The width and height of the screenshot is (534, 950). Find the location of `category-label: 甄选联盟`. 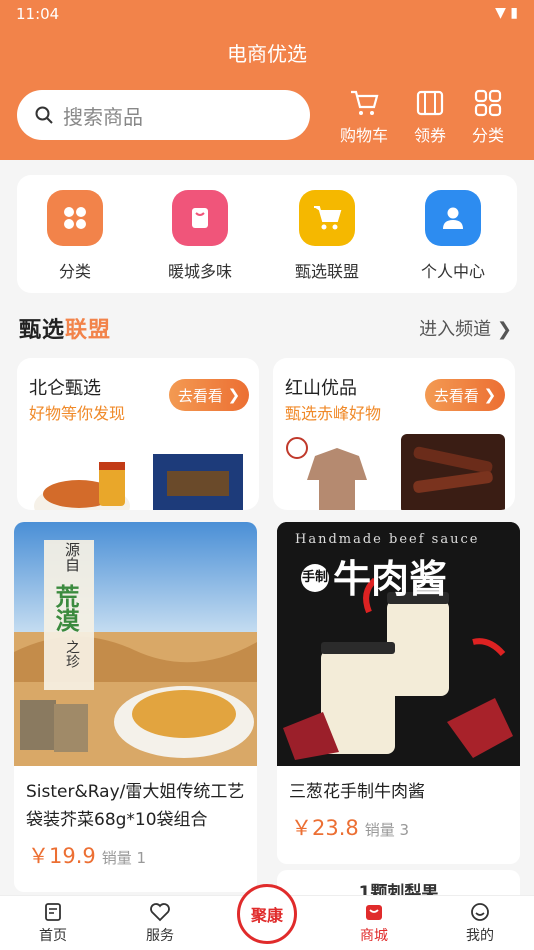

category-label: 甄选联盟 is located at coordinates (326, 271).